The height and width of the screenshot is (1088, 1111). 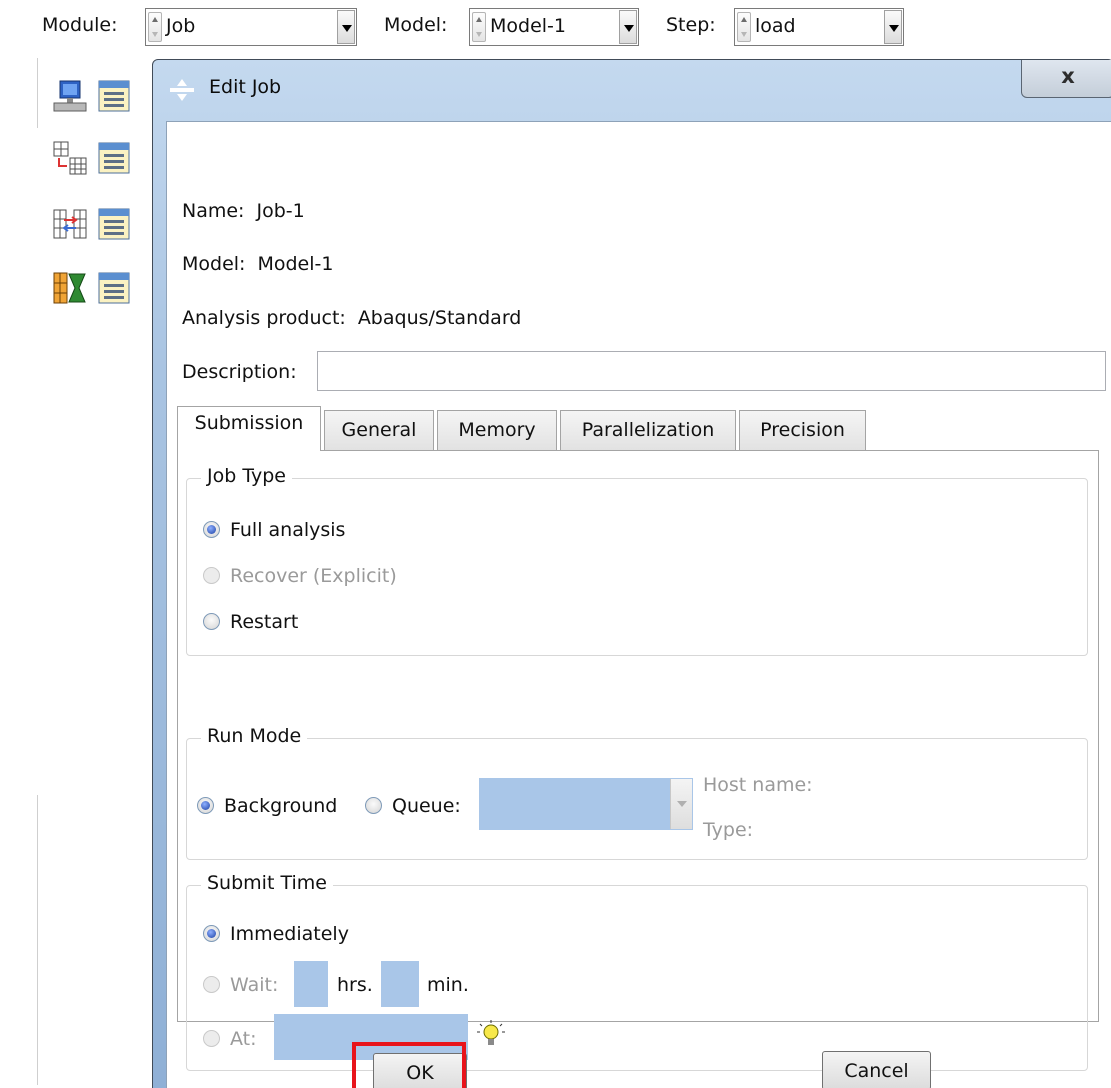 I want to click on adaptivity-create-icon, so click(x=70, y=158).